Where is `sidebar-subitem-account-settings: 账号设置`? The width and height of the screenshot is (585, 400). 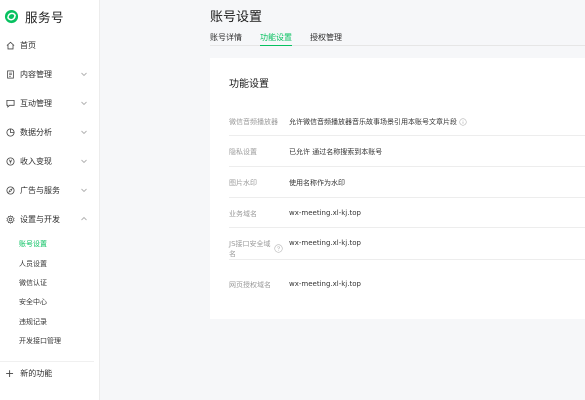
sidebar-subitem-account-settings: 账号设置 is located at coordinates (33, 244).